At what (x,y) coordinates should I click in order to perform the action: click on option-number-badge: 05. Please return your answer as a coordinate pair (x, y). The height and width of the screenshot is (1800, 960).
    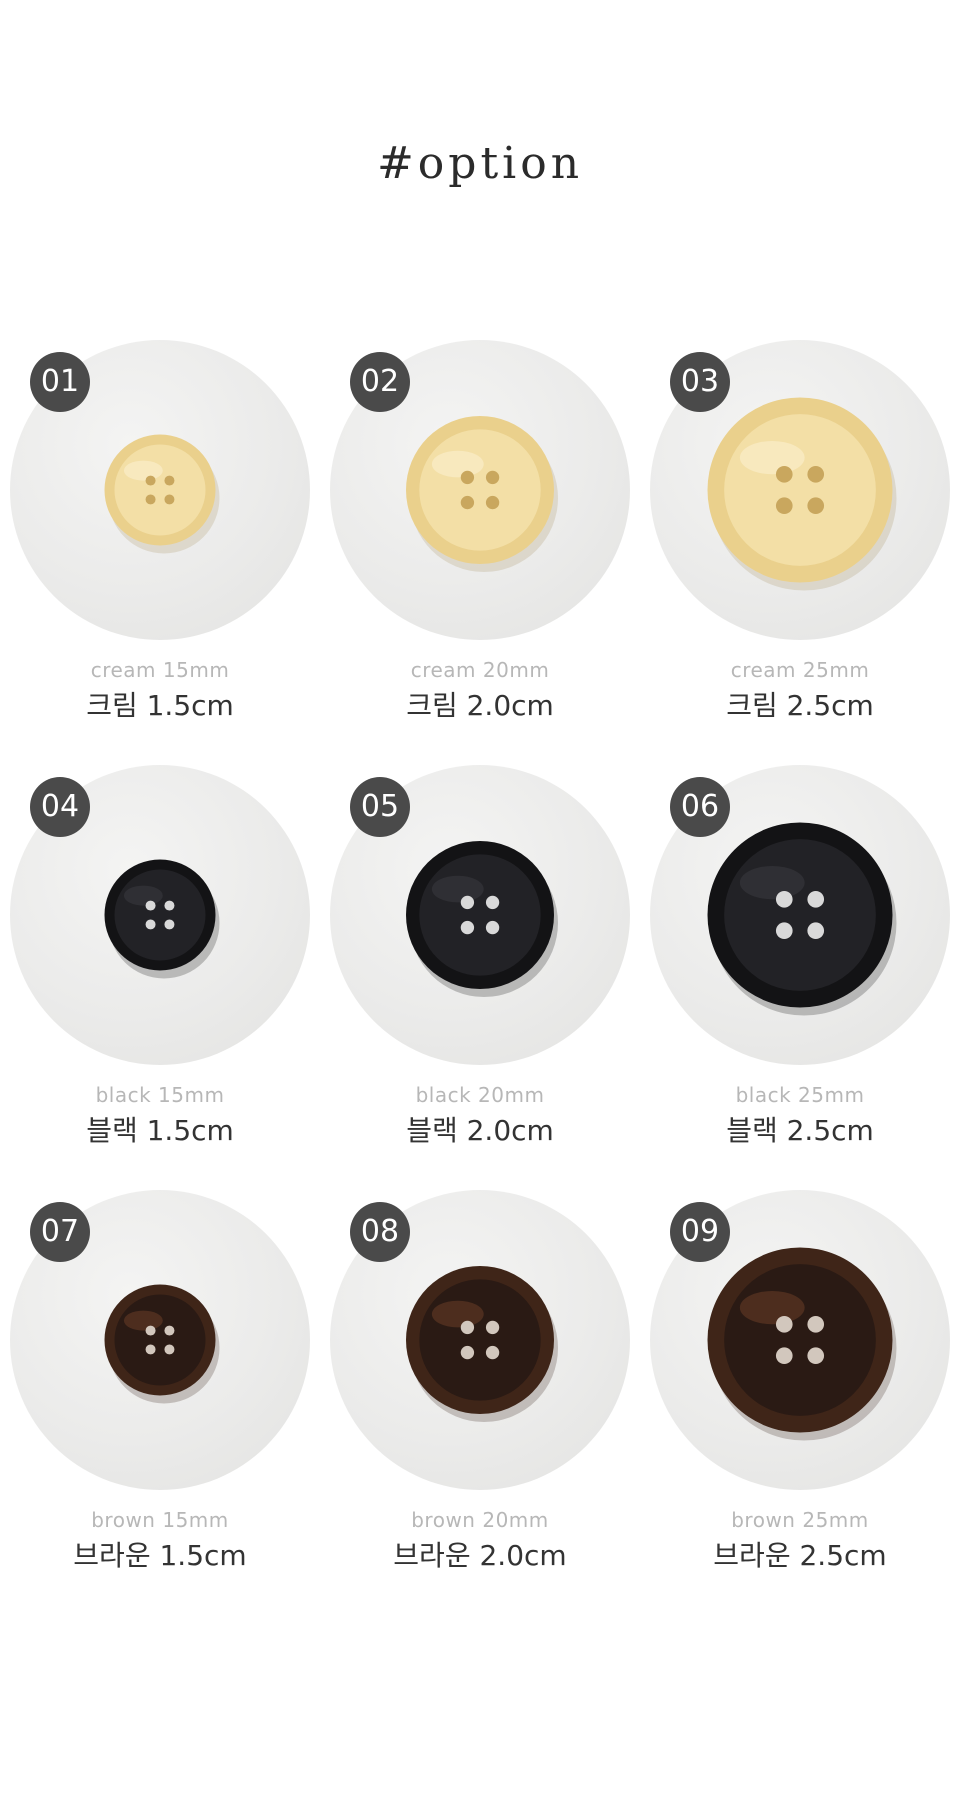
    Looking at the image, I should click on (380, 807).